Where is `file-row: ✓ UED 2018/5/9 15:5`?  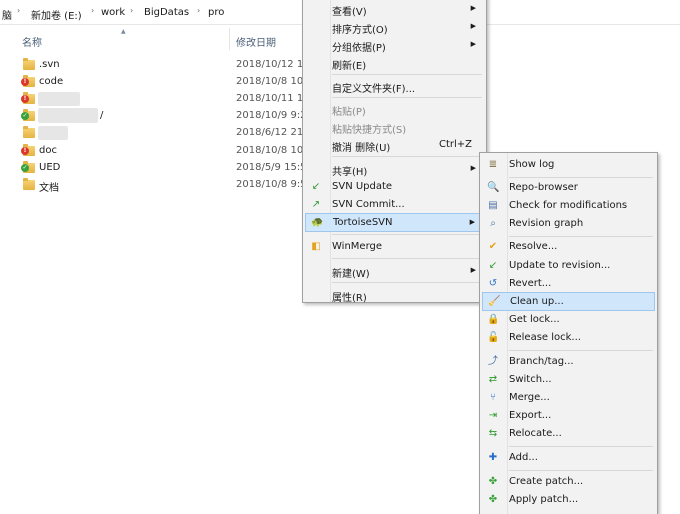 file-row: ✓ UED 2018/5/9 15:5 is located at coordinates (165, 168).